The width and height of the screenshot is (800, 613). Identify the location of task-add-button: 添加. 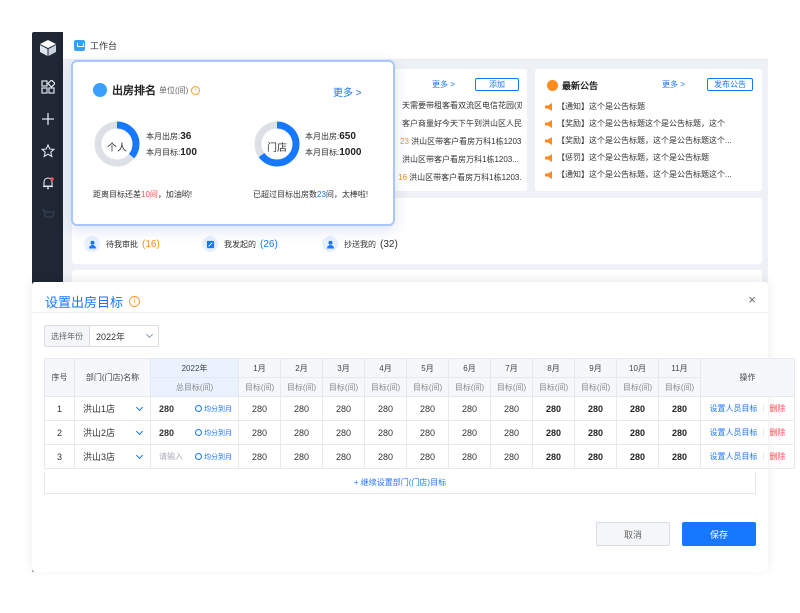
(497, 84).